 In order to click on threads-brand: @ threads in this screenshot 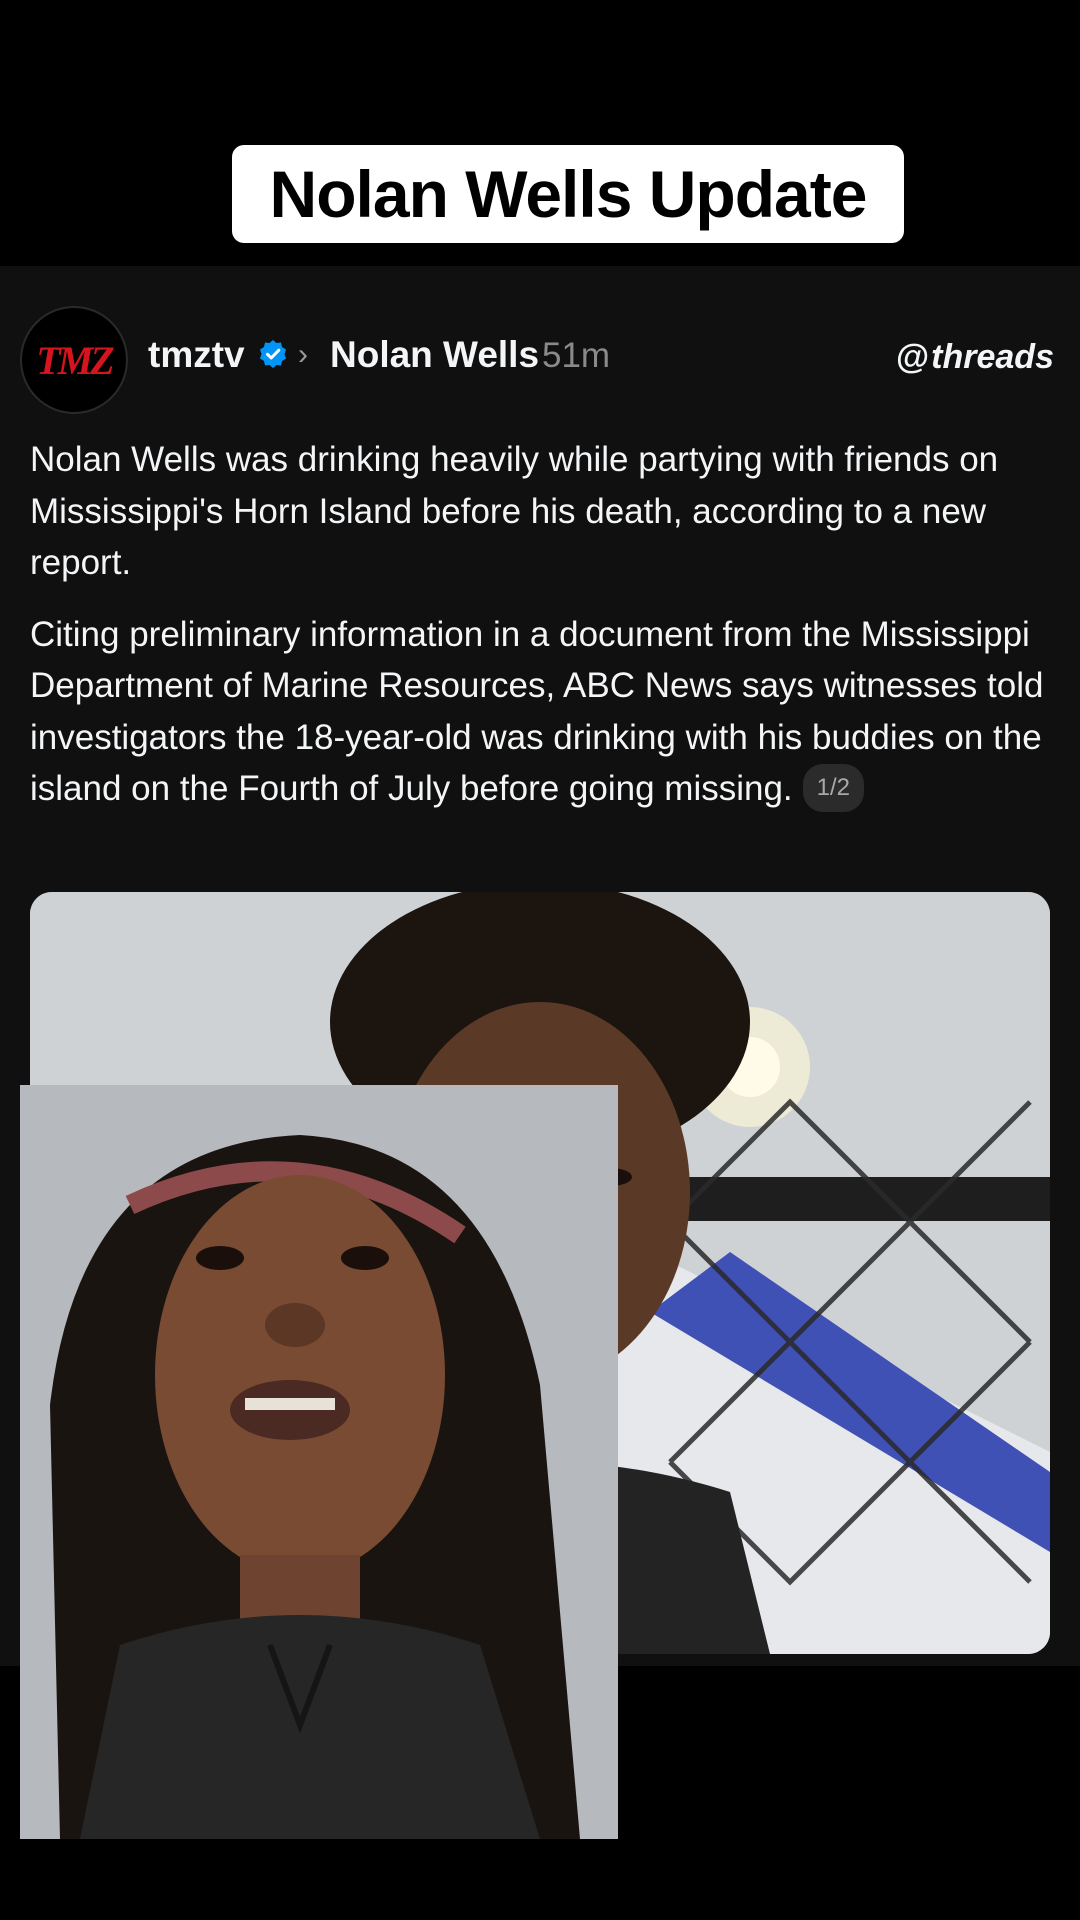, I will do `click(975, 357)`.